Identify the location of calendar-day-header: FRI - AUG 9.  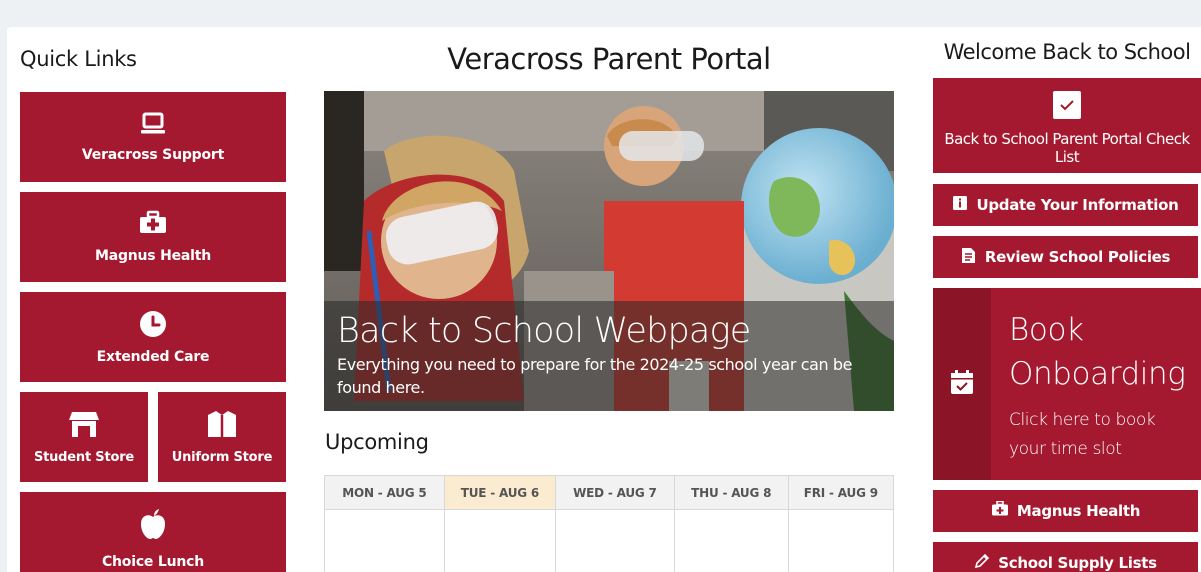
(841, 492).